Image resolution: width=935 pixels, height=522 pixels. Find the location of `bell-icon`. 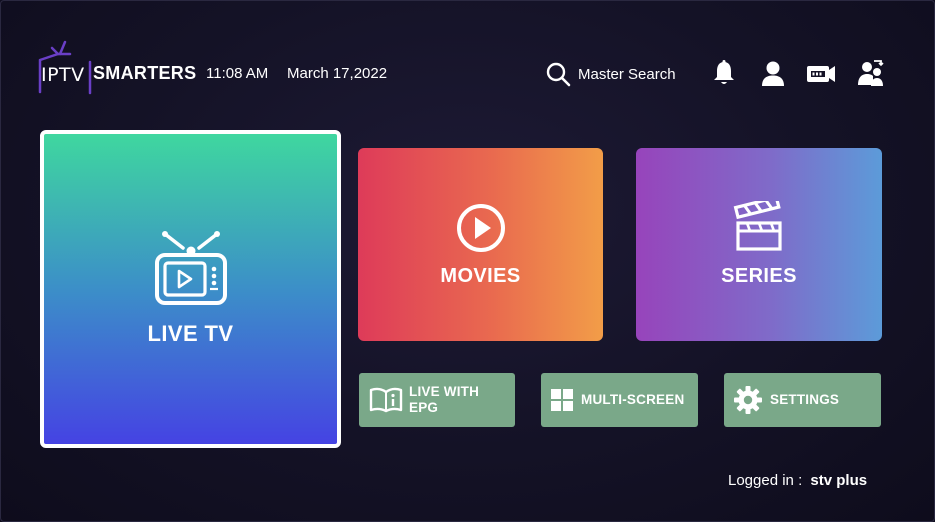

bell-icon is located at coordinates (724, 72).